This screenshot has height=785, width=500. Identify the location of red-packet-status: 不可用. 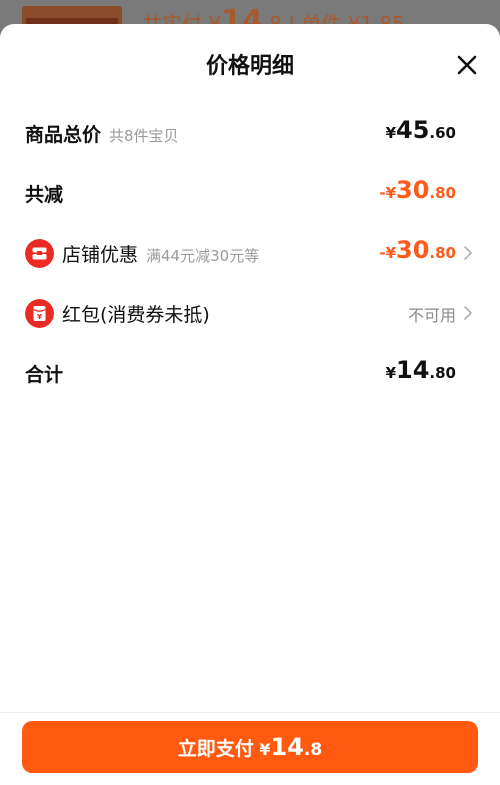
(431, 315).